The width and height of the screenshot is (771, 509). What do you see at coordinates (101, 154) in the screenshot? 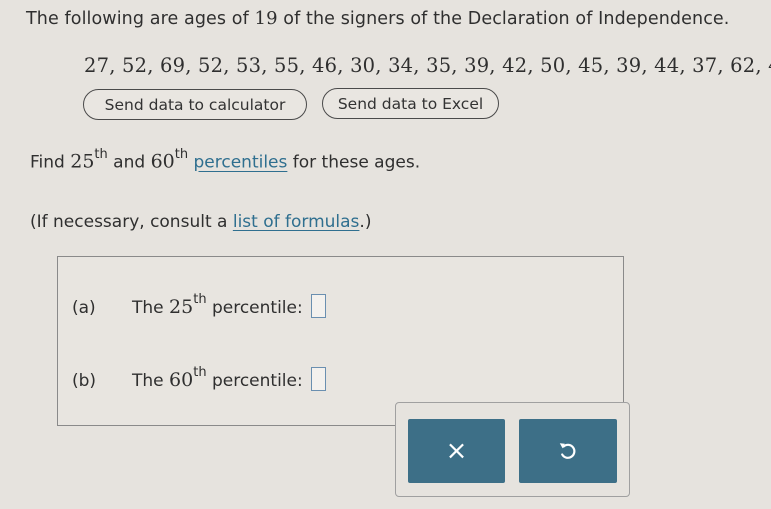
I see `percentile-25-suffix: th` at bounding box center [101, 154].